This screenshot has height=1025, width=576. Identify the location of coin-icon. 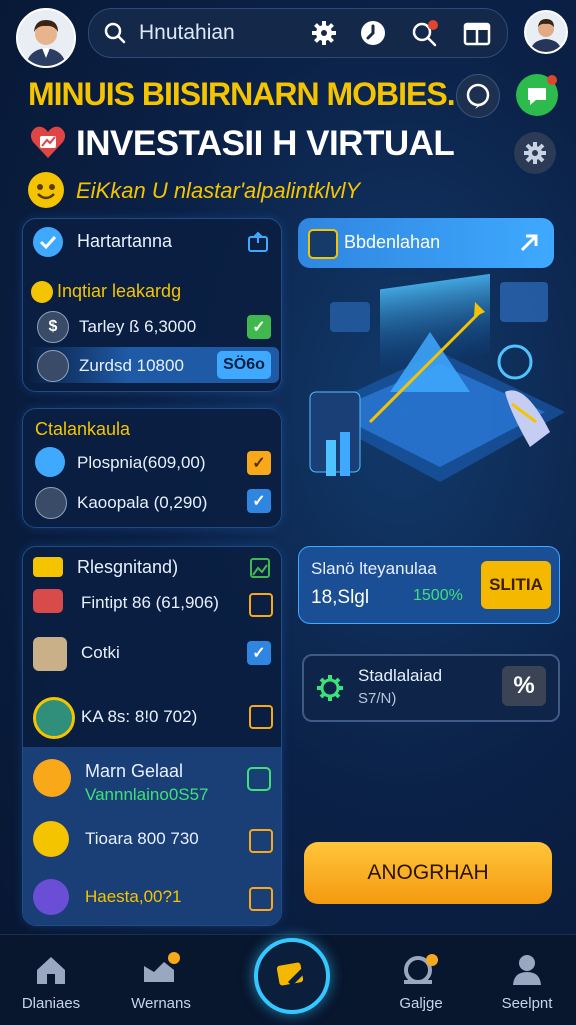
(42, 292).